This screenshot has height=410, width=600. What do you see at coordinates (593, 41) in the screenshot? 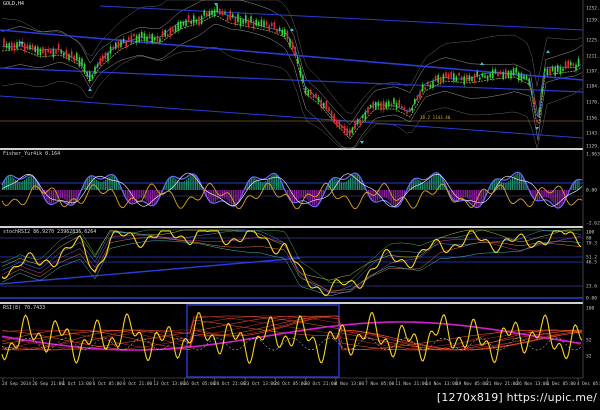
I see `price-scale-label: 1225.25` at bounding box center [593, 41].